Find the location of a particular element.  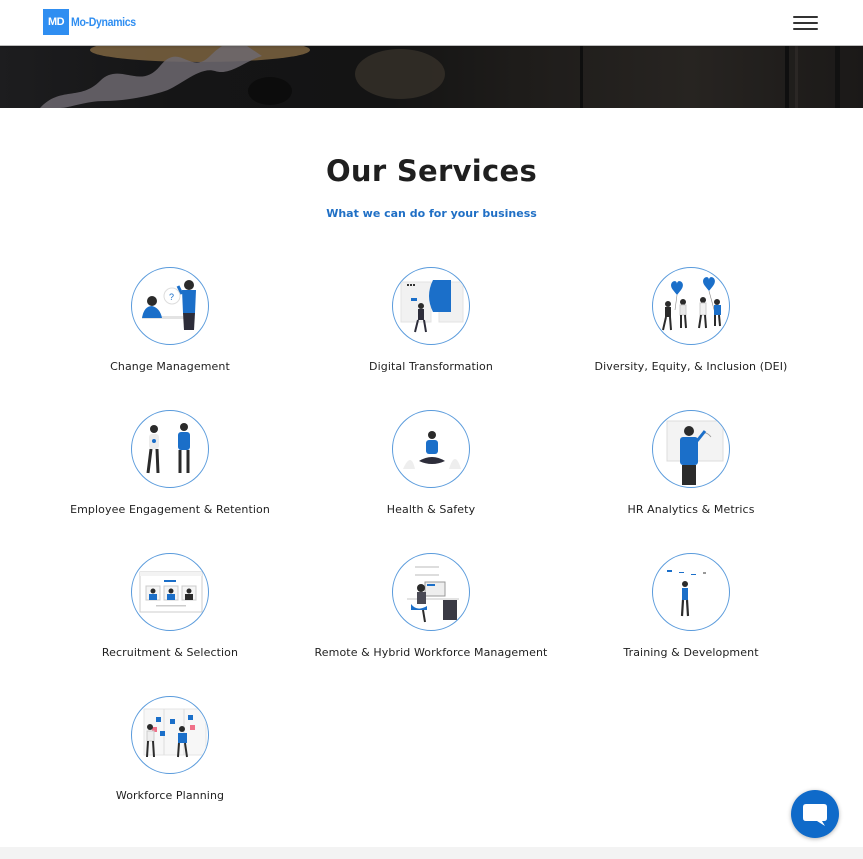

service-label: Workforce Planning is located at coordinates (170, 795).